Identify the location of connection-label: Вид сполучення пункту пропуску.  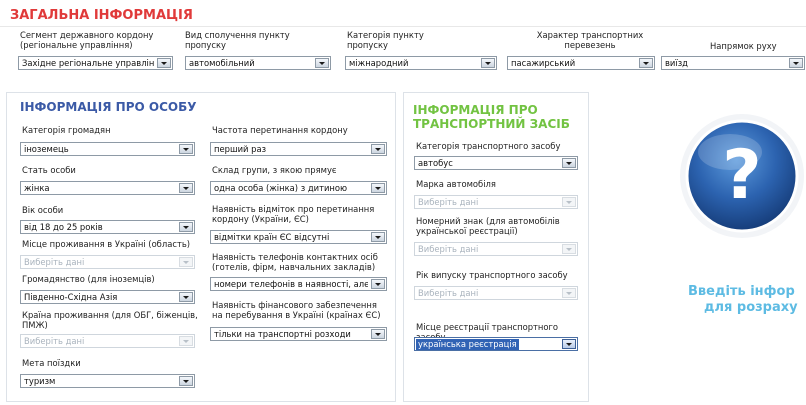
(237, 40).